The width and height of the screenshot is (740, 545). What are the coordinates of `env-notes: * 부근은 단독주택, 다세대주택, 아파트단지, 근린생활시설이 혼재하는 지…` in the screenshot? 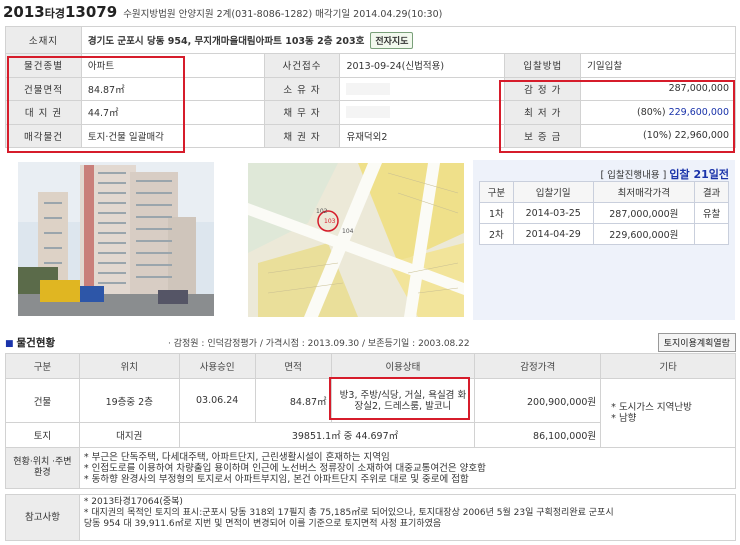 It's located at (407, 468).